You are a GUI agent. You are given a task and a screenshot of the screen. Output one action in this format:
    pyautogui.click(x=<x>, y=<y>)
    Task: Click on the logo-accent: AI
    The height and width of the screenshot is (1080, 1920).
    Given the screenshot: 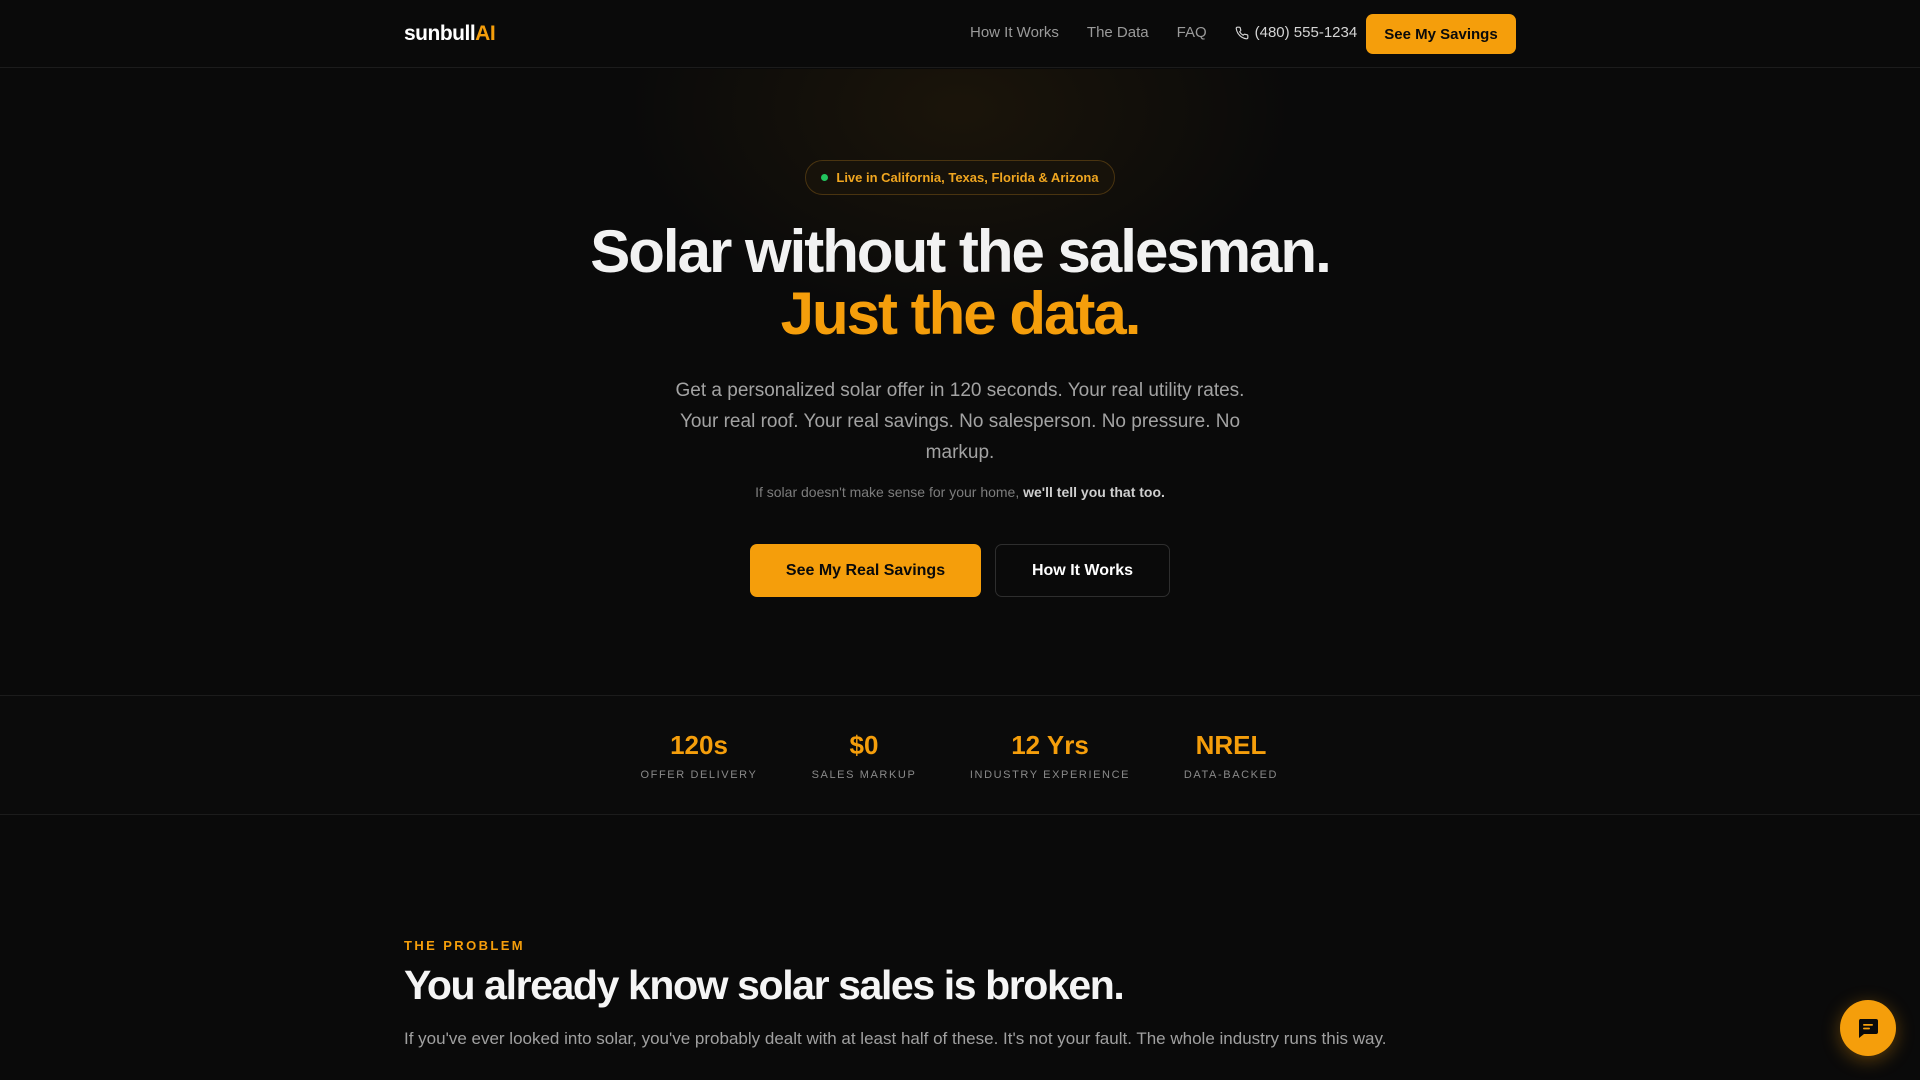 What is the action you would take?
    pyautogui.click(x=485, y=33)
    